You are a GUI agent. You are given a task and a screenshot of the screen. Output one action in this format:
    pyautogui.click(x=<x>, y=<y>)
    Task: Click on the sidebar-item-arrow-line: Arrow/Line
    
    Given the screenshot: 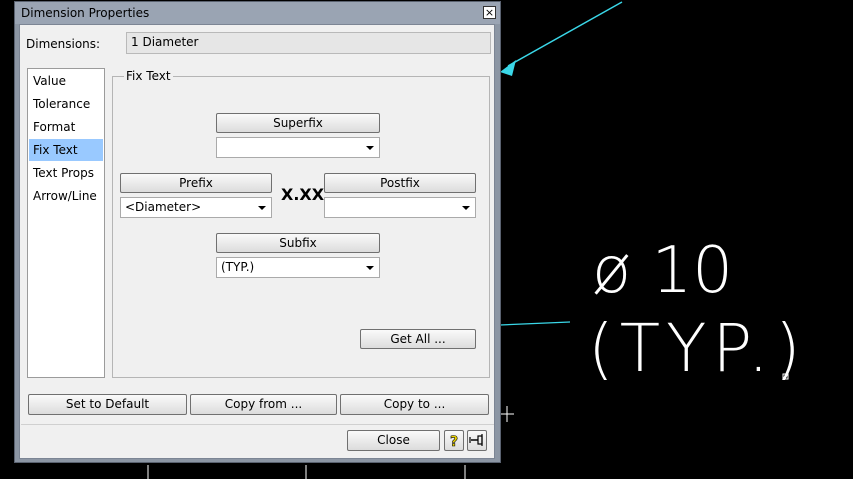 What is the action you would take?
    pyautogui.click(x=66, y=196)
    